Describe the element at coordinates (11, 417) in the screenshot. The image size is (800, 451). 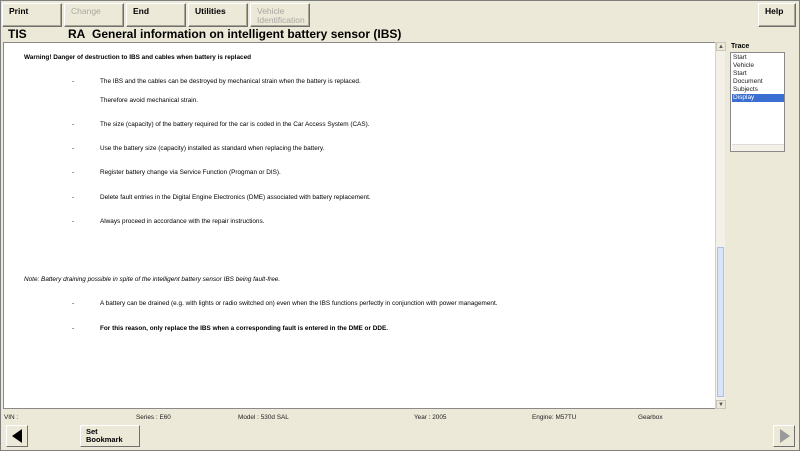
I see `vin-field: VIN :` at that location.